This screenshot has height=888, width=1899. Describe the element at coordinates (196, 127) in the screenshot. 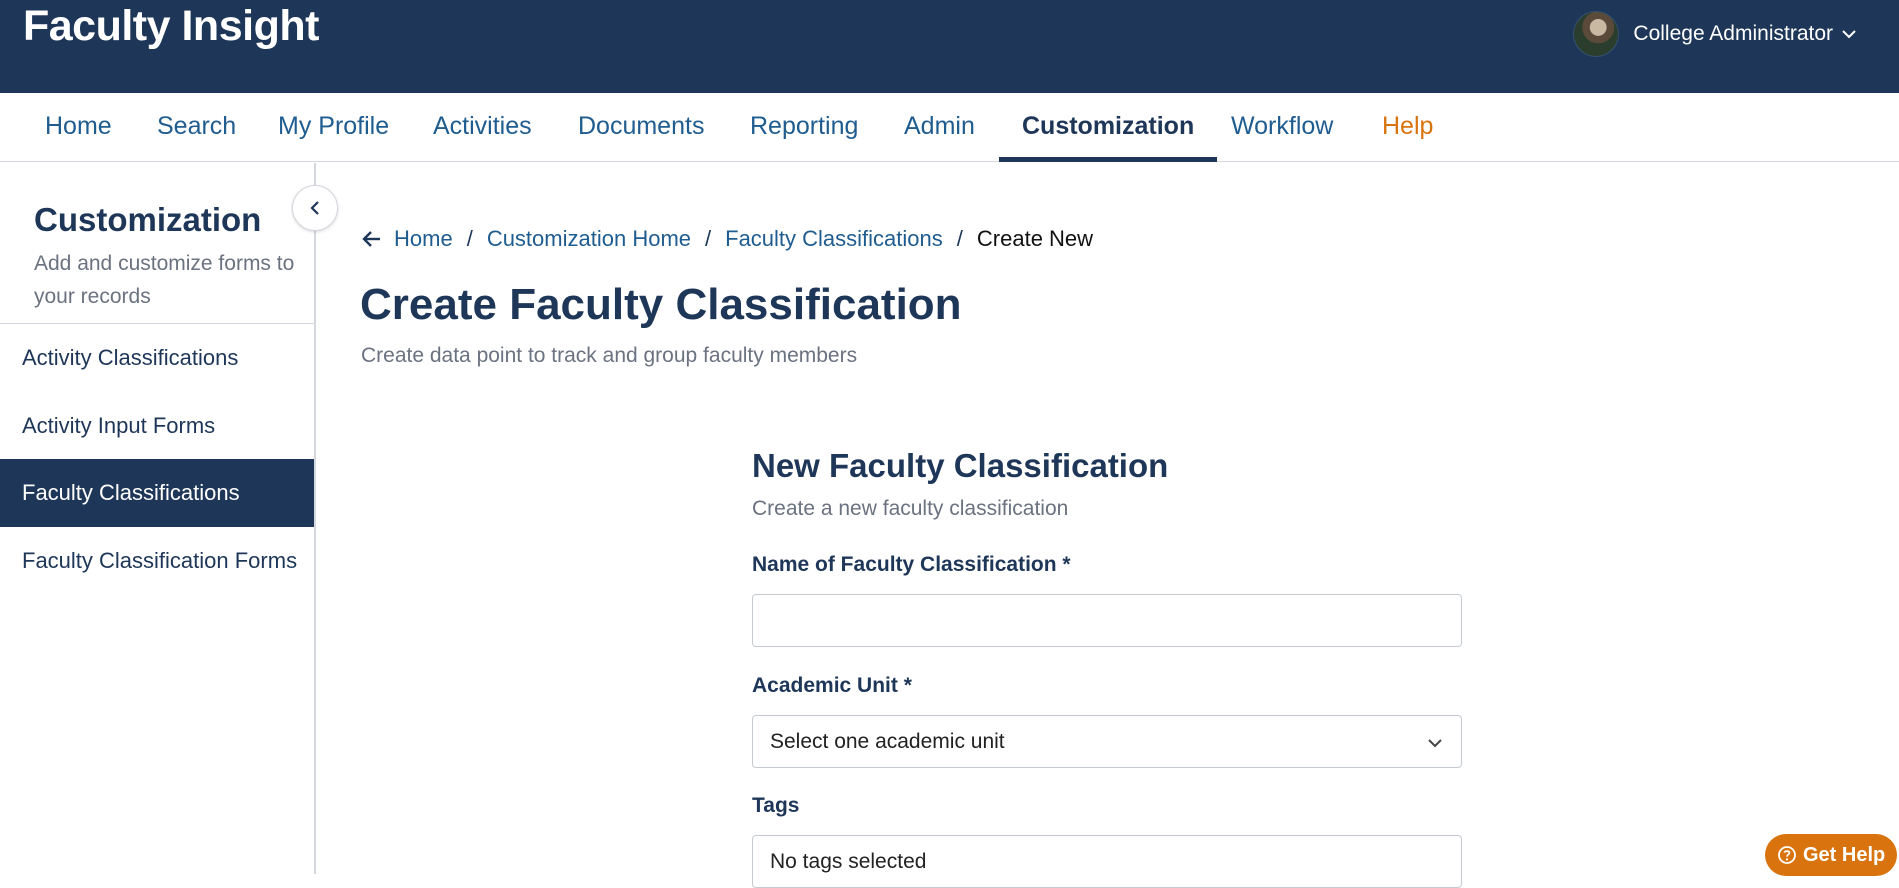

I see `nav-search: Search` at that location.